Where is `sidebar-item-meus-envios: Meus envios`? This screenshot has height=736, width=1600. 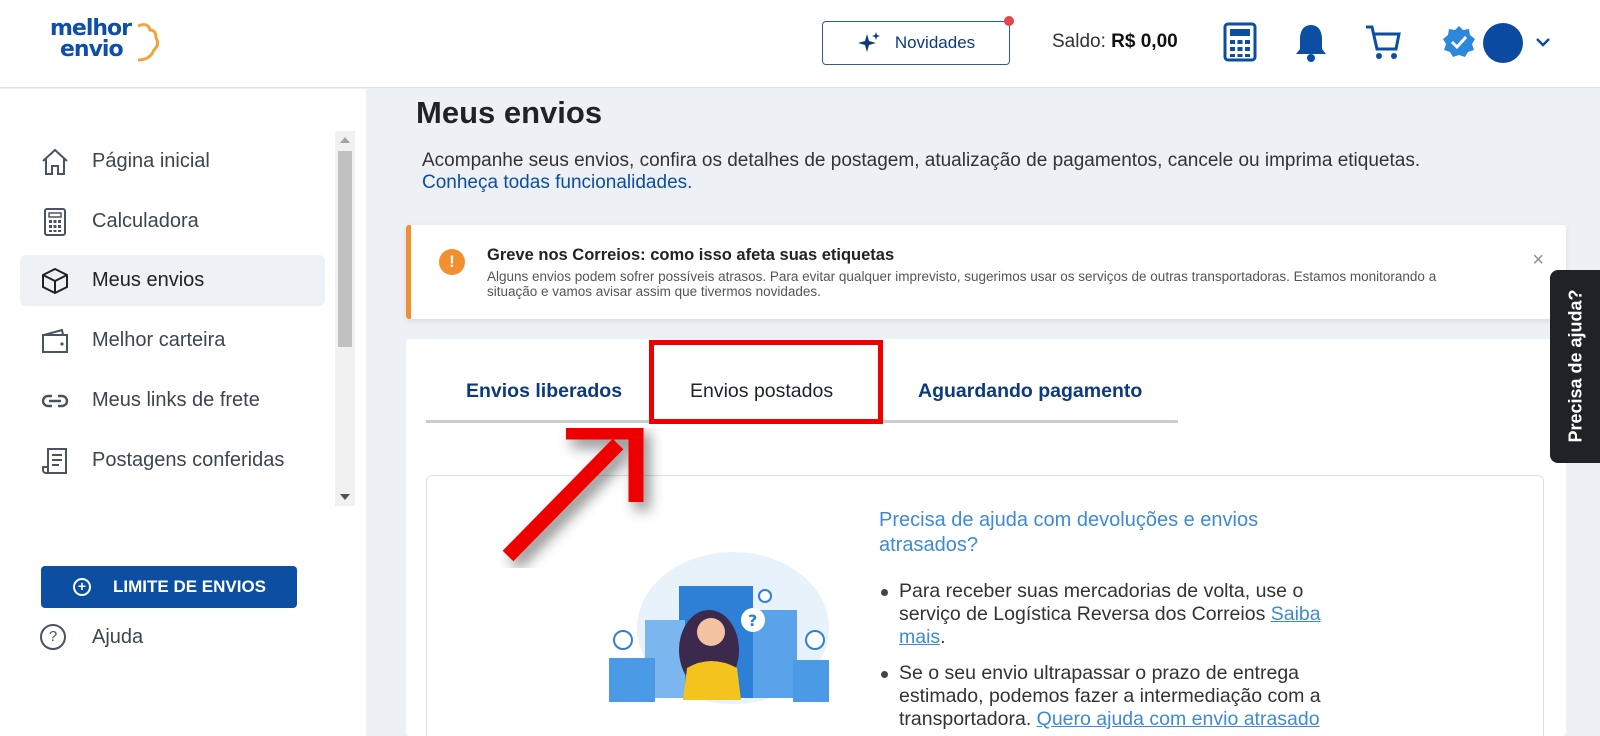 sidebar-item-meus-envios: Meus envios is located at coordinates (172, 280).